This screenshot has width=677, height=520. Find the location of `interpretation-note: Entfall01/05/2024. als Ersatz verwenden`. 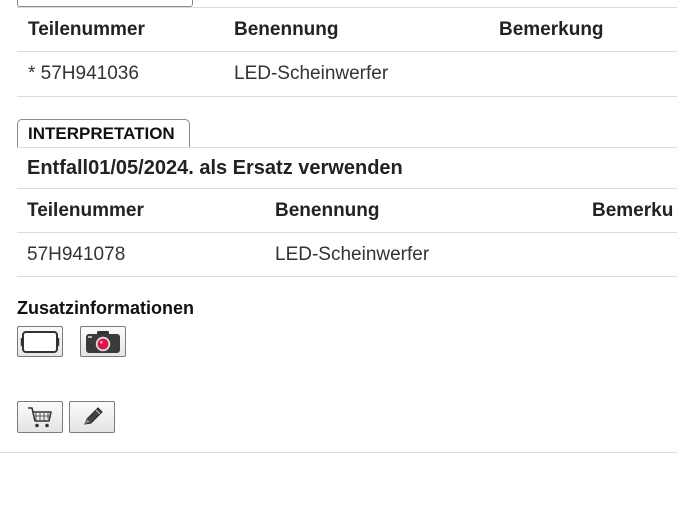

interpretation-note: Entfall01/05/2024. als Ersatz verwenden is located at coordinates (347, 168).